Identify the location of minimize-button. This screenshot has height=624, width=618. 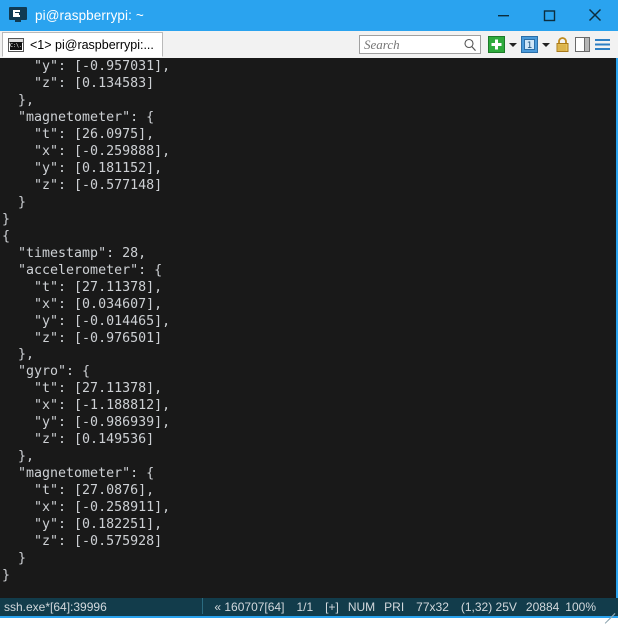
(503, 15).